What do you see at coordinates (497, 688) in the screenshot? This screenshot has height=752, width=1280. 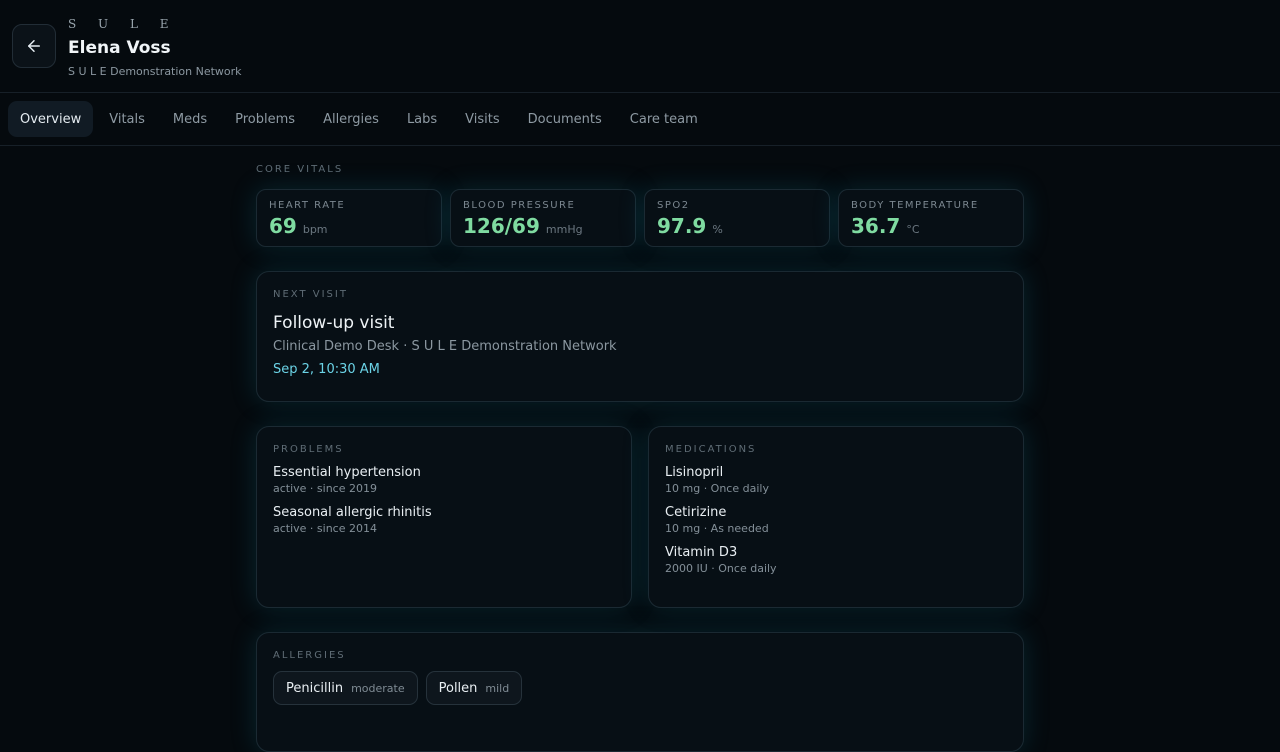 I see `allergy-severity: mild` at bounding box center [497, 688].